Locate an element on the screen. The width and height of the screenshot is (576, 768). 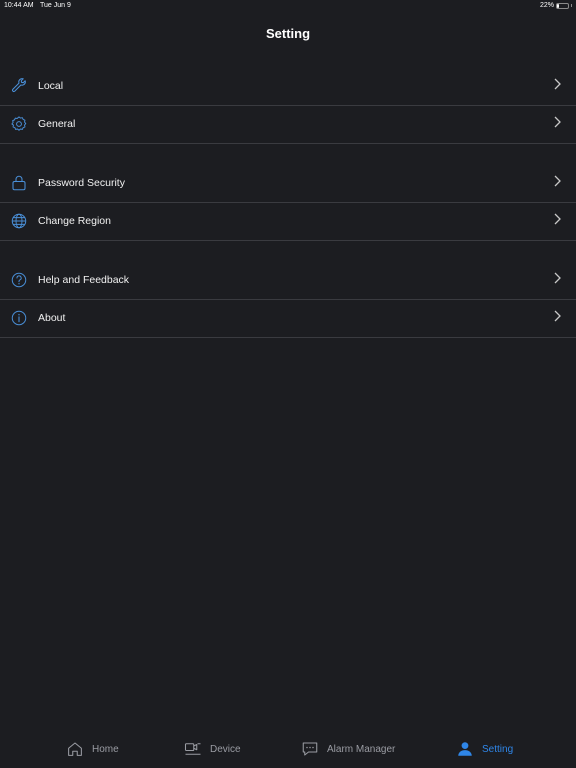
wrench-icon is located at coordinates (19, 85).